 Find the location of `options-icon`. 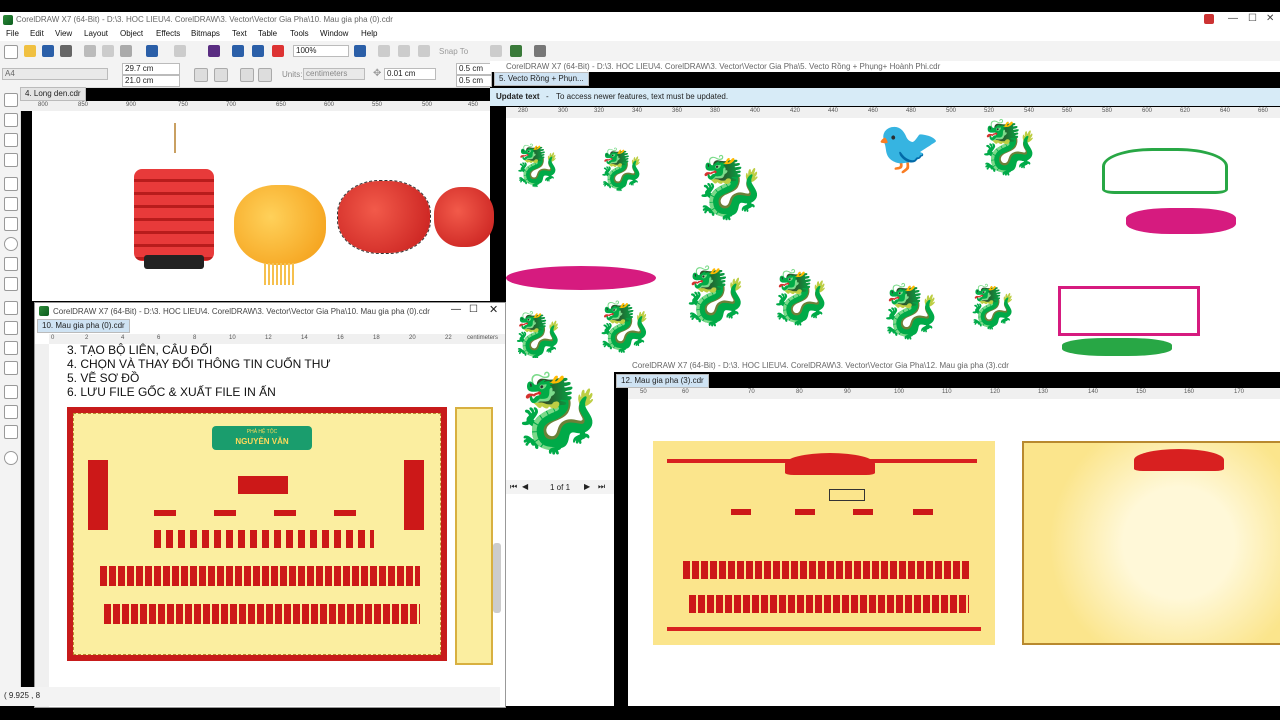

options-icon is located at coordinates (496, 51).